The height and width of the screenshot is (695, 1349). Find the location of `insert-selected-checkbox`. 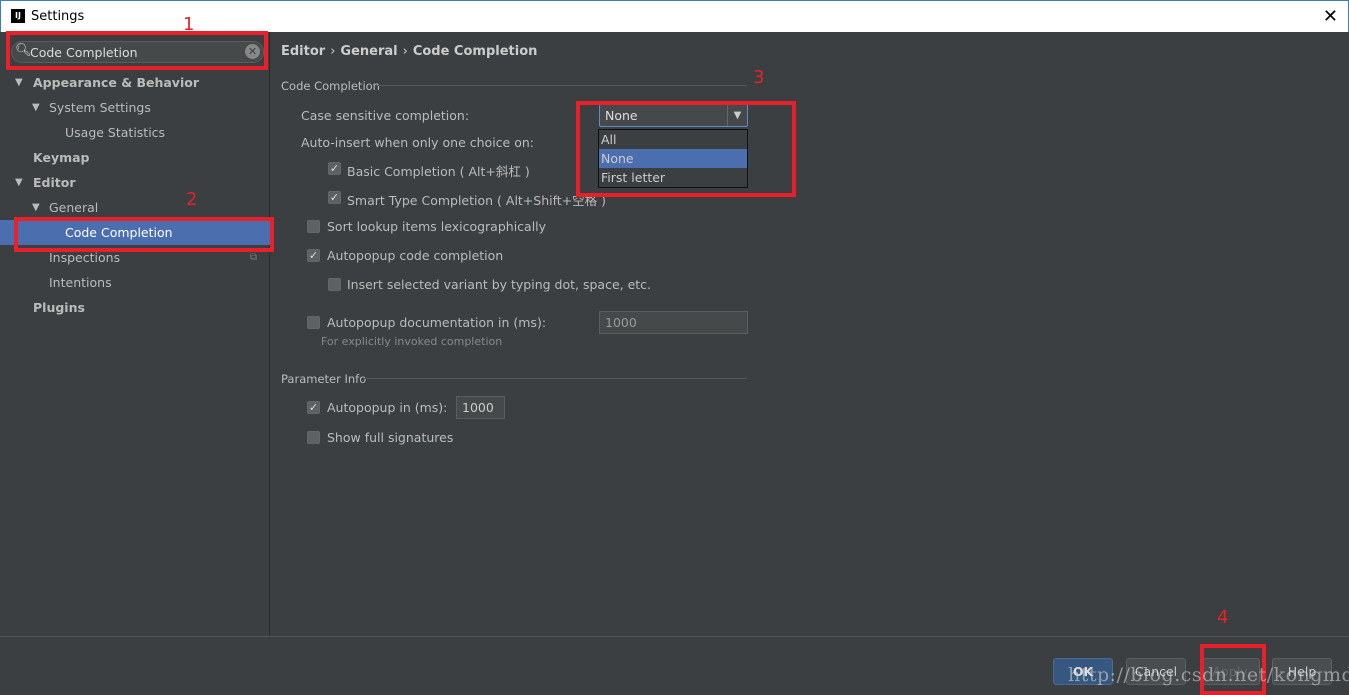

insert-selected-checkbox is located at coordinates (334, 284).